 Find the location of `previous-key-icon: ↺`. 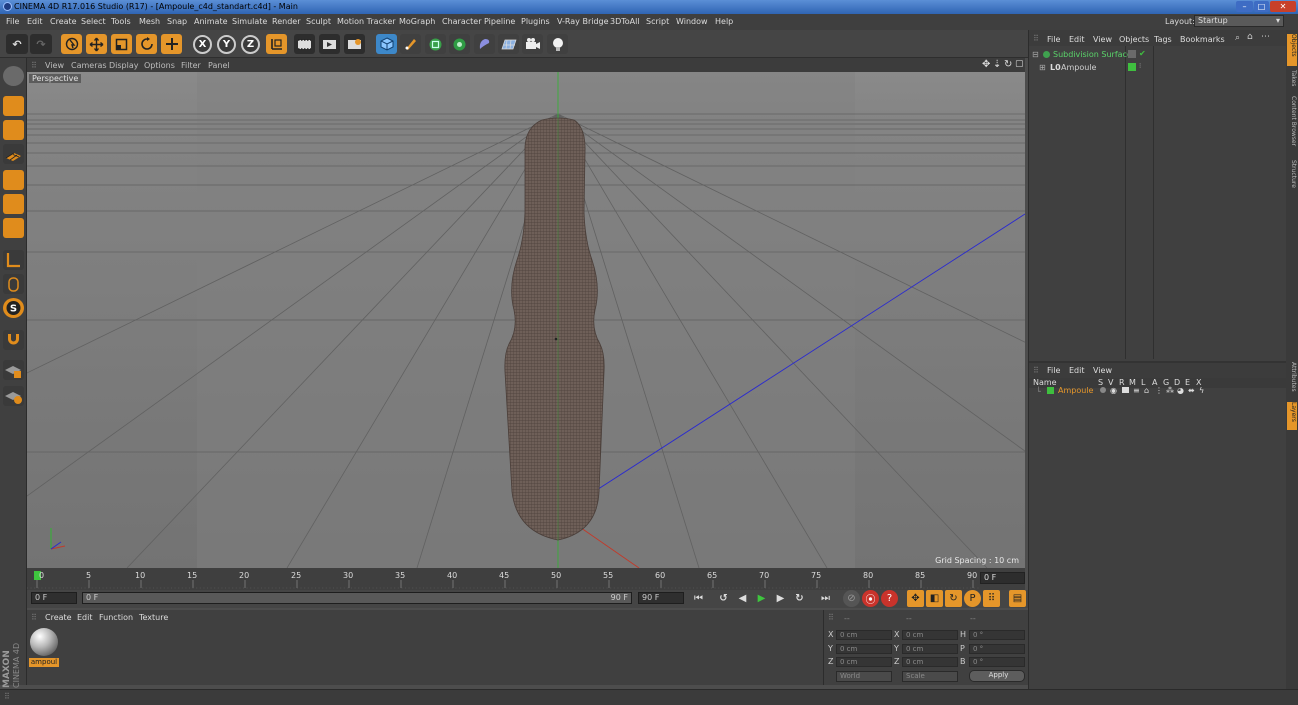

previous-key-icon: ↺ is located at coordinates (723, 598).